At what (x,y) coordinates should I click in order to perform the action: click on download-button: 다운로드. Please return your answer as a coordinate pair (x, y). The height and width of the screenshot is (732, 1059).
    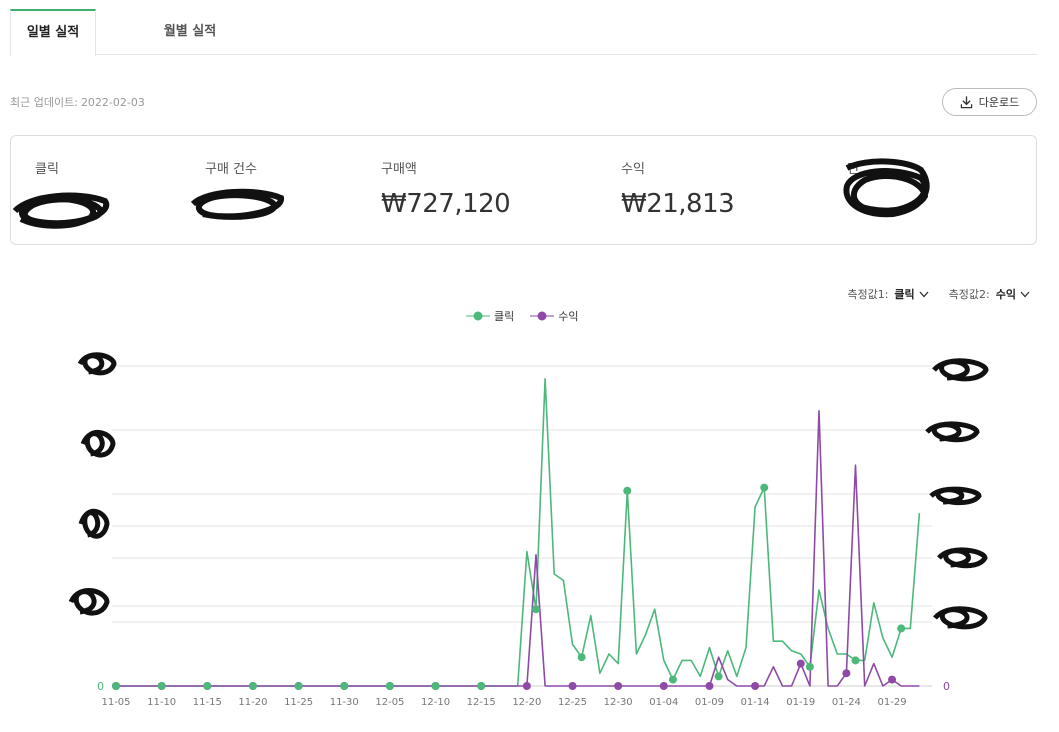
    Looking at the image, I should click on (989, 102).